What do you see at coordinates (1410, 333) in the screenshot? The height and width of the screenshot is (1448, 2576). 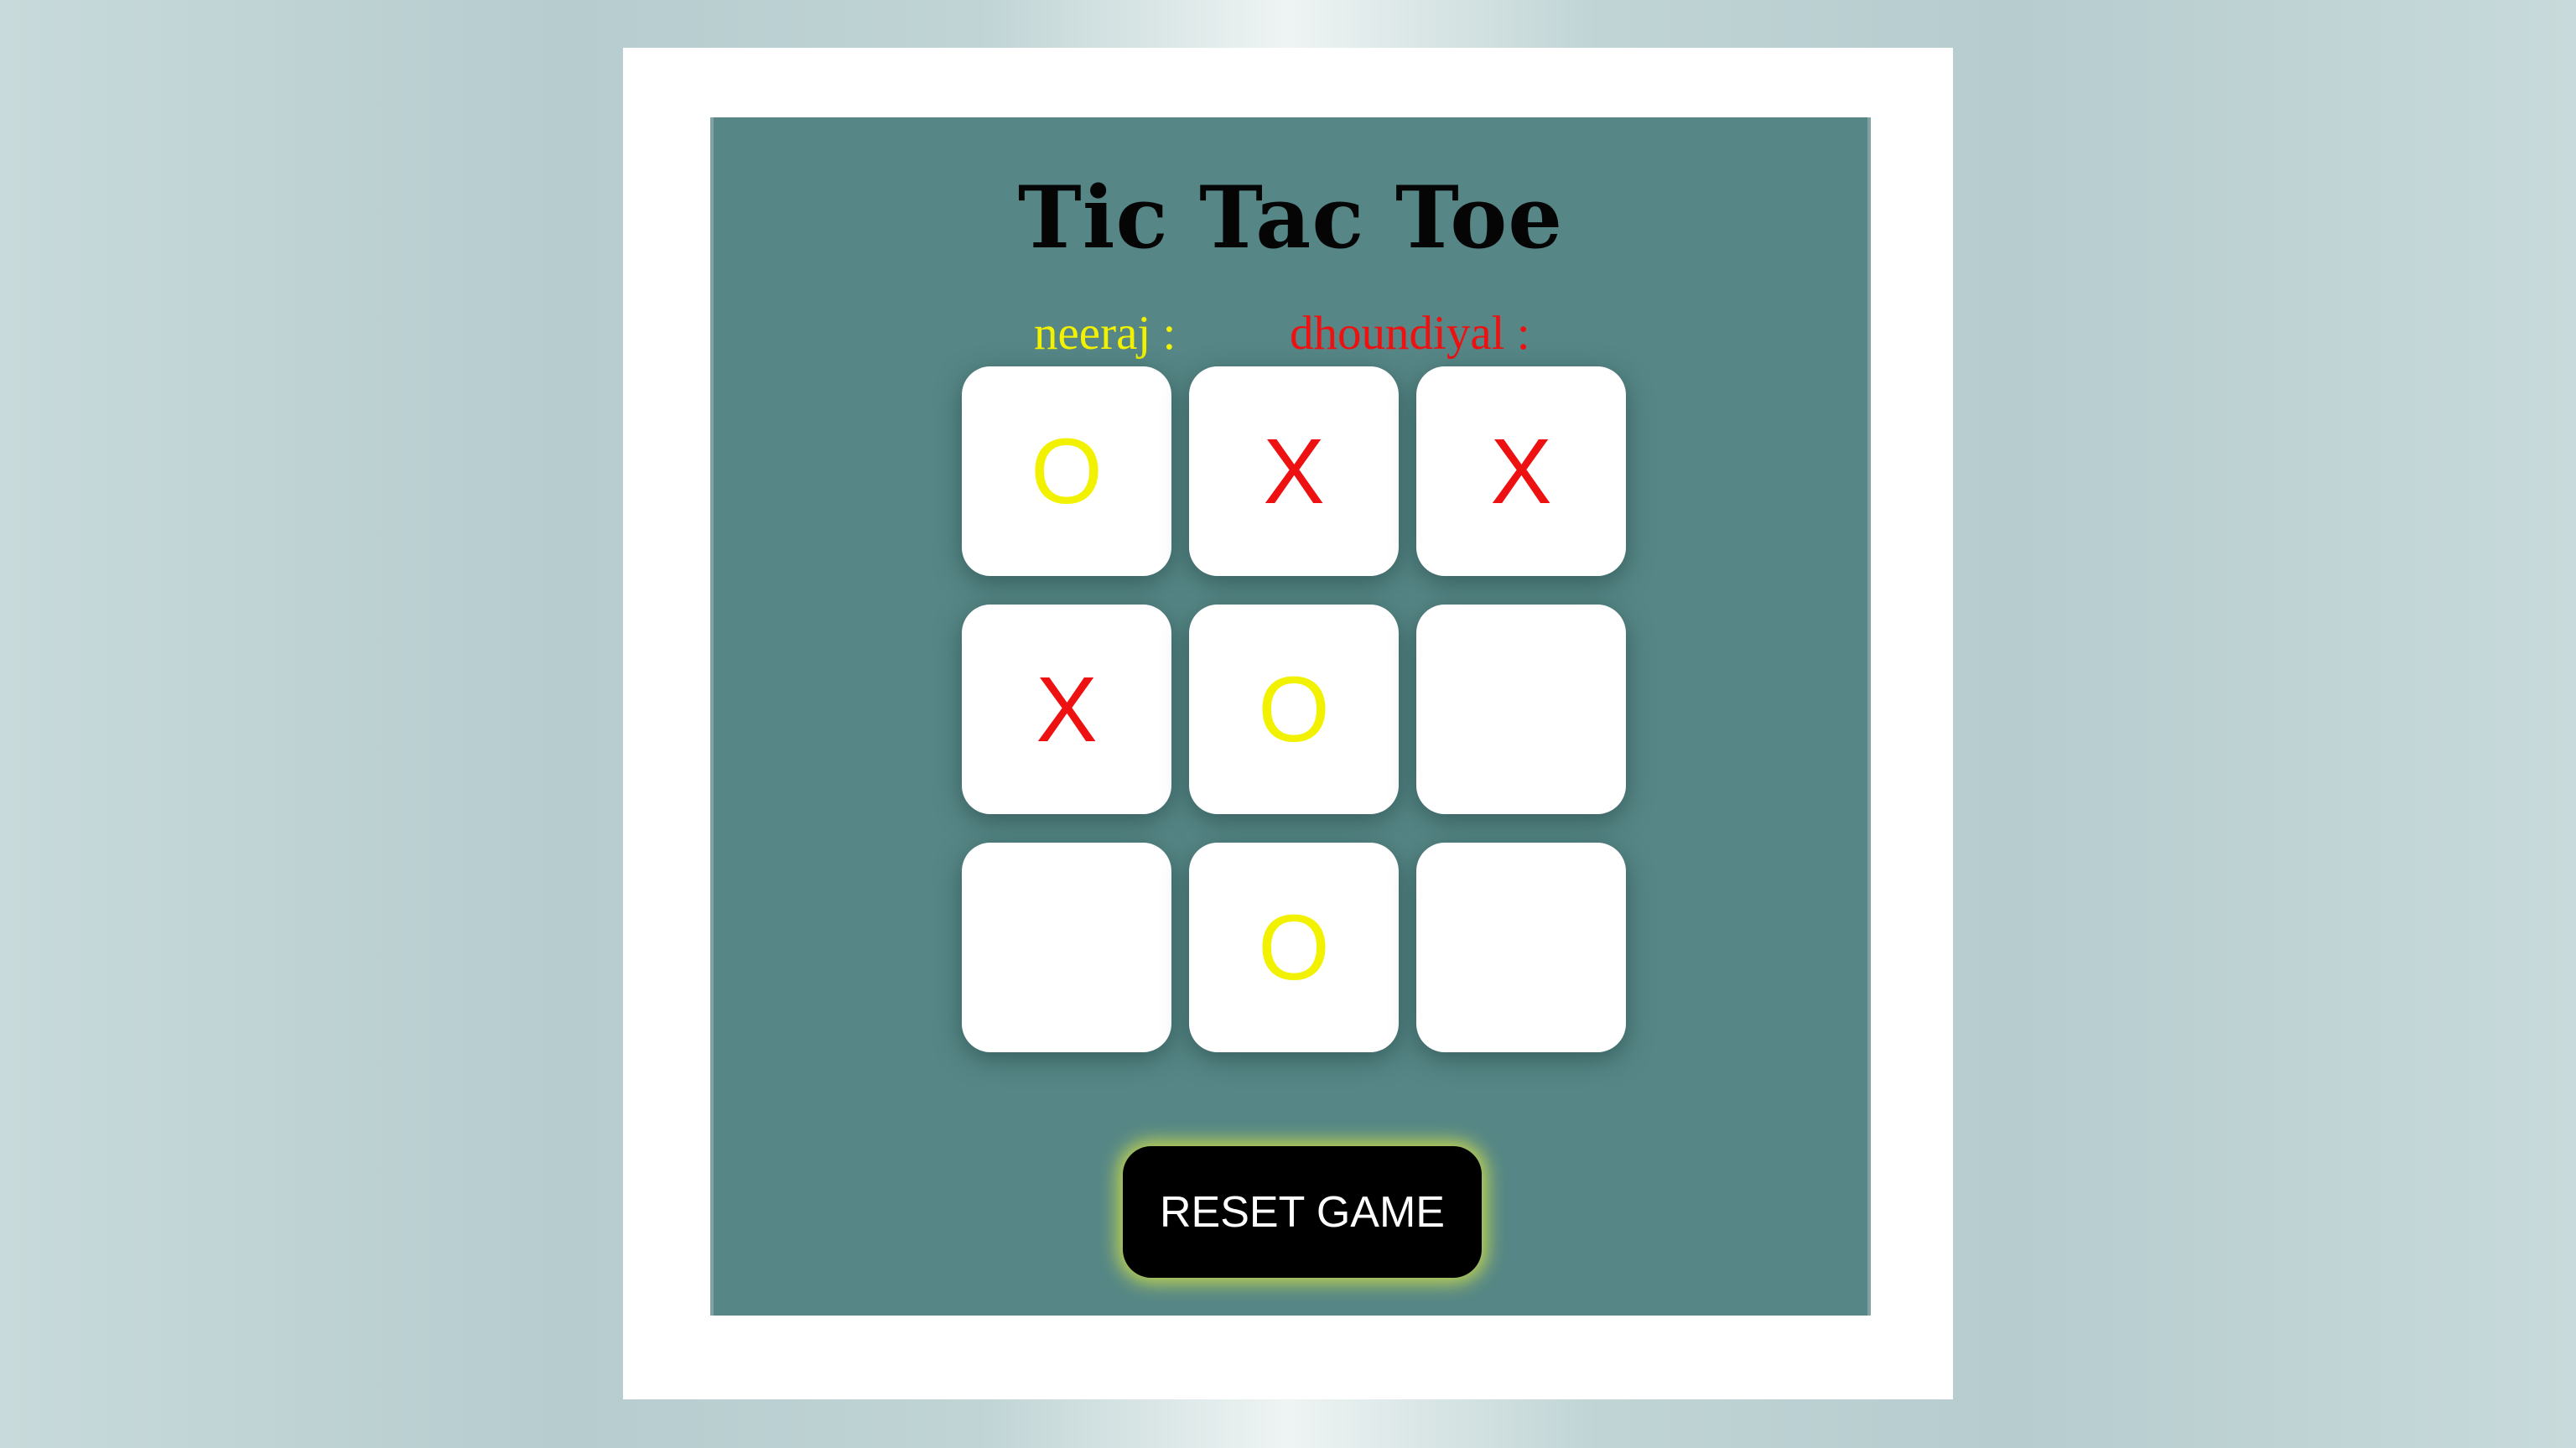 I see `player-two-label: dhoundiyal :` at bounding box center [1410, 333].